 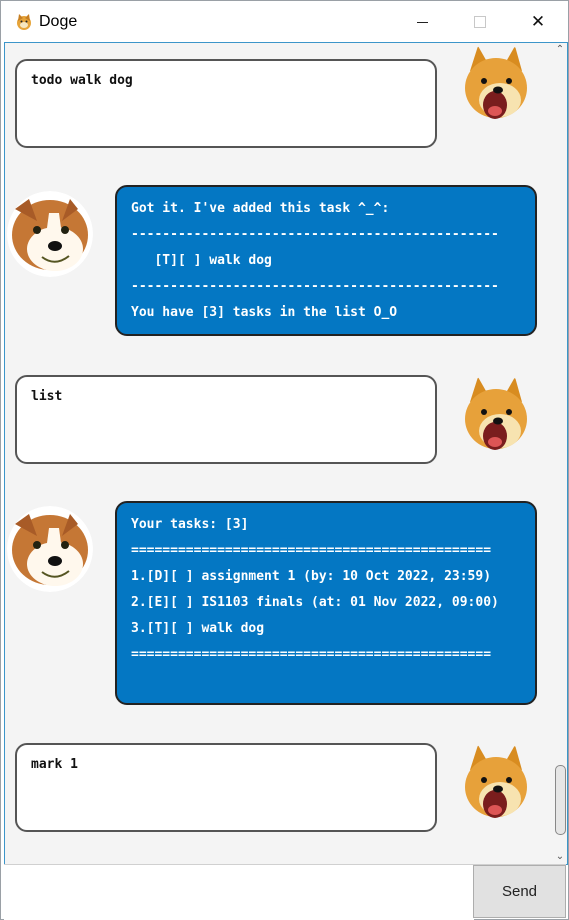 What do you see at coordinates (519, 891) in the screenshot?
I see `send-button: Send` at bounding box center [519, 891].